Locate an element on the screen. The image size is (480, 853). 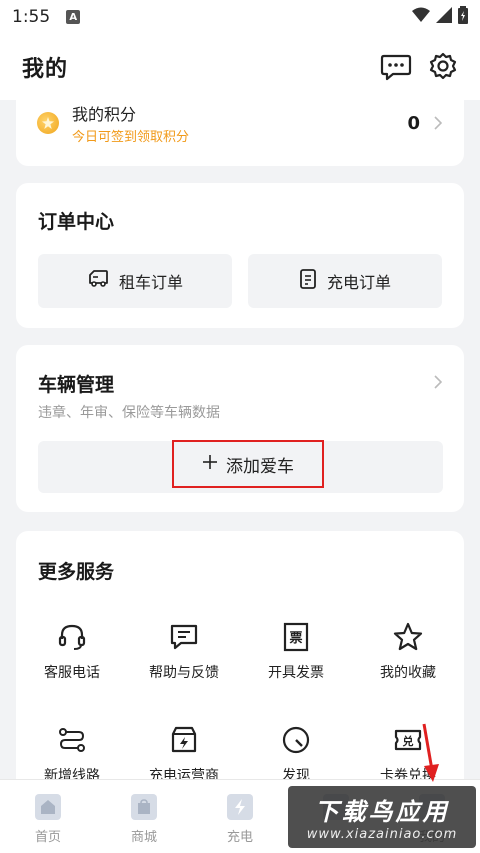
points-value: 0 is located at coordinates (413, 123).